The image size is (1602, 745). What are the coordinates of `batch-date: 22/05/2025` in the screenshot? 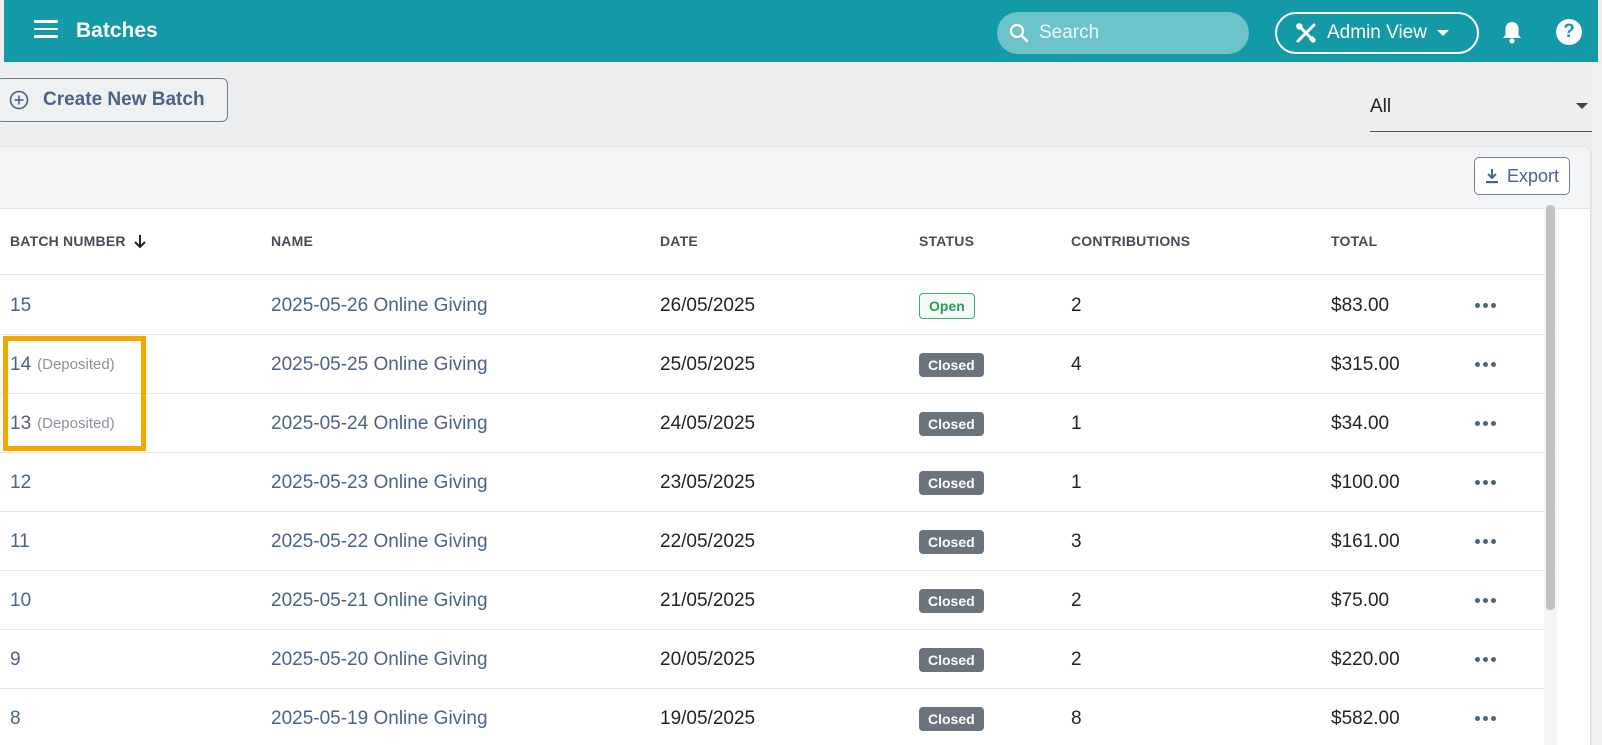 It's located at (708, 541).